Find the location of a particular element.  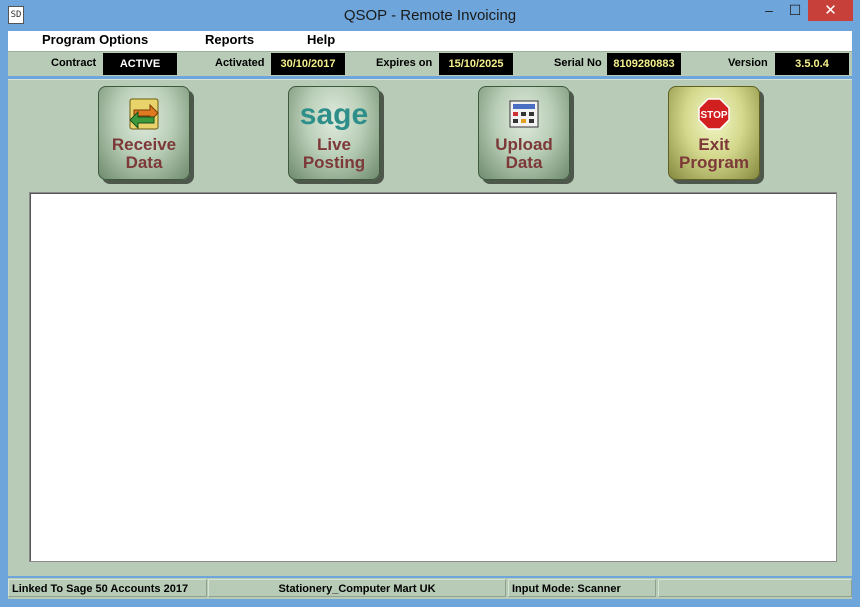

live-posting-label: Live Posting is located at coordinates (334, 153).